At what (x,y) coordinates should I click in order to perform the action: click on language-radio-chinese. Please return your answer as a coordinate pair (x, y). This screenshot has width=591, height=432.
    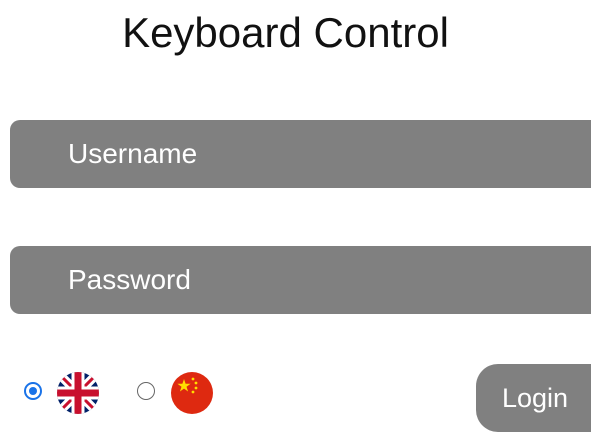
    Looking at the image, I should click on (146, 391).